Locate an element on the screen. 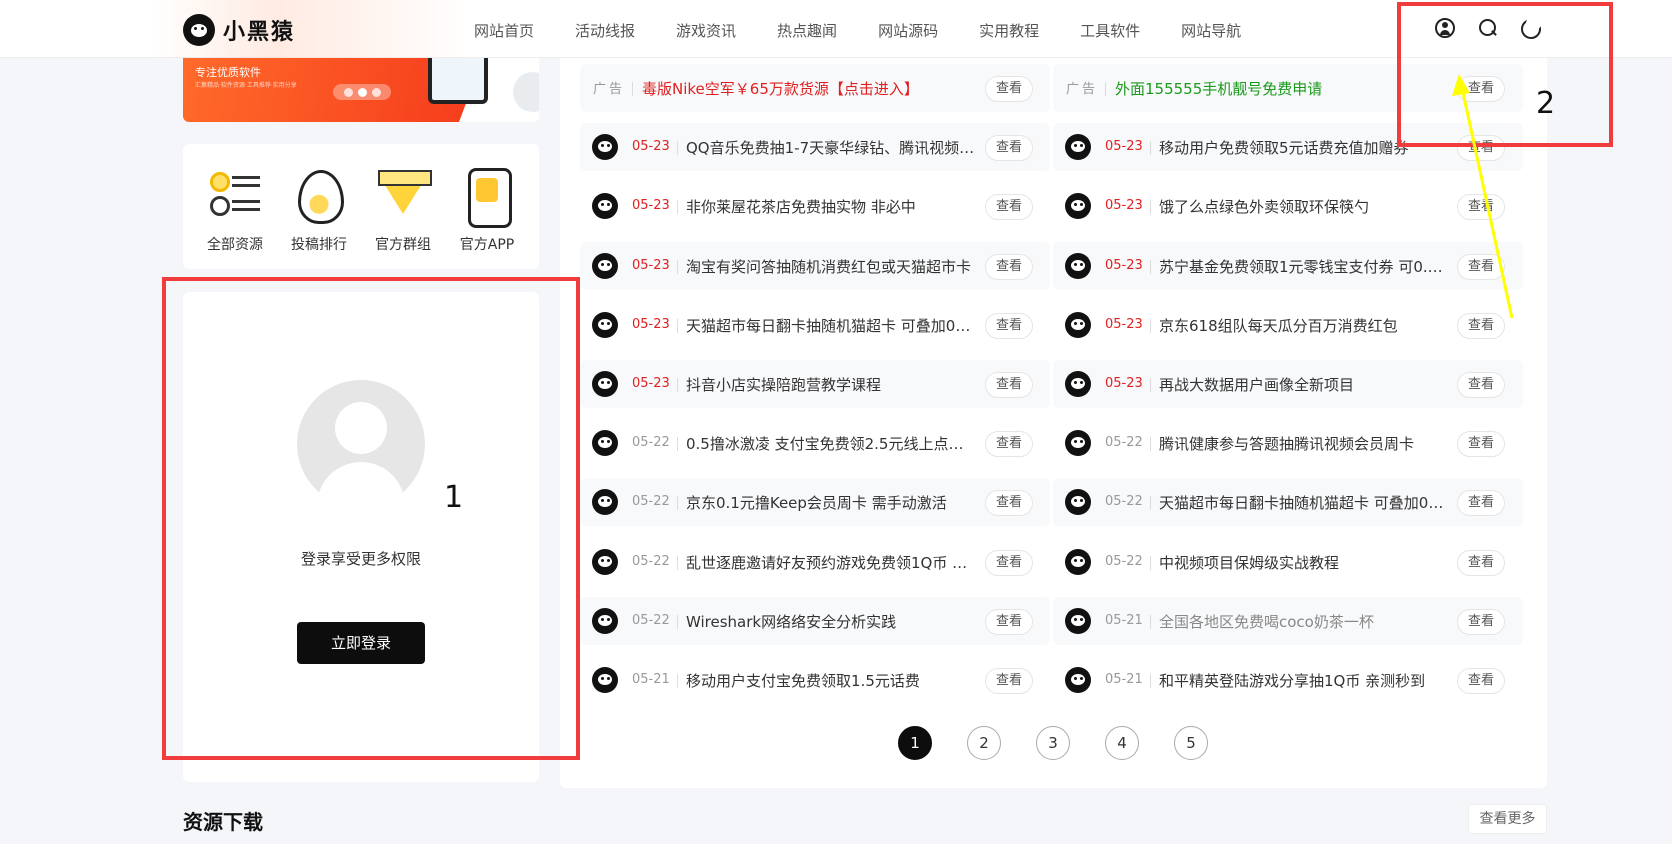 The image size is (1672, 844). page-button: 2 is located at coordinates (984, 743).